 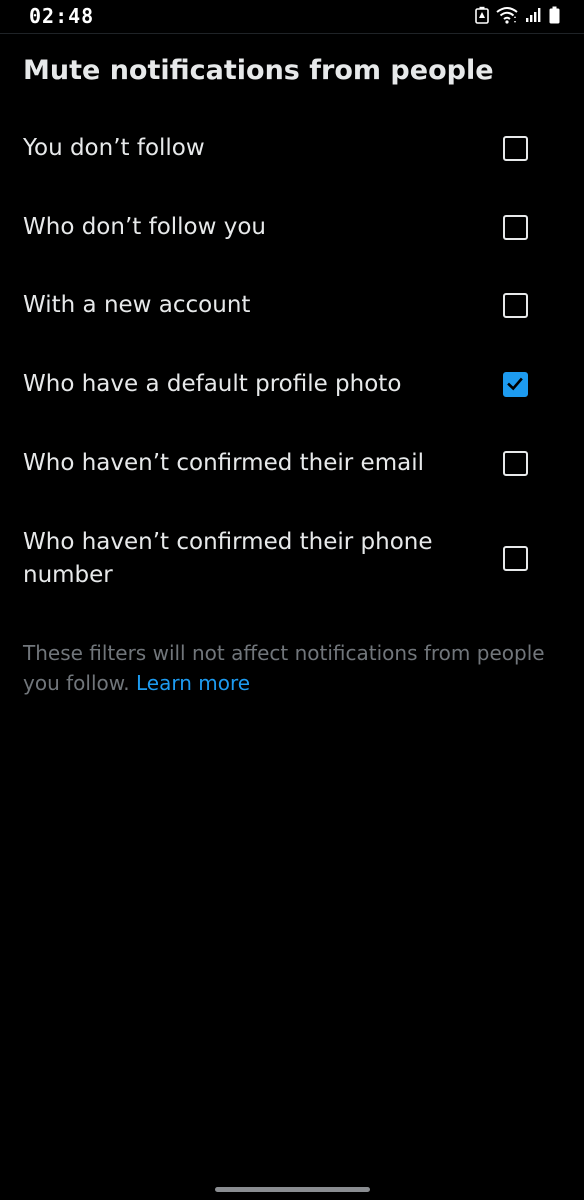 I want to click on option-unconfirmed-phone: Who haven’t confirmed their phone number, so click(x=292, y=559).